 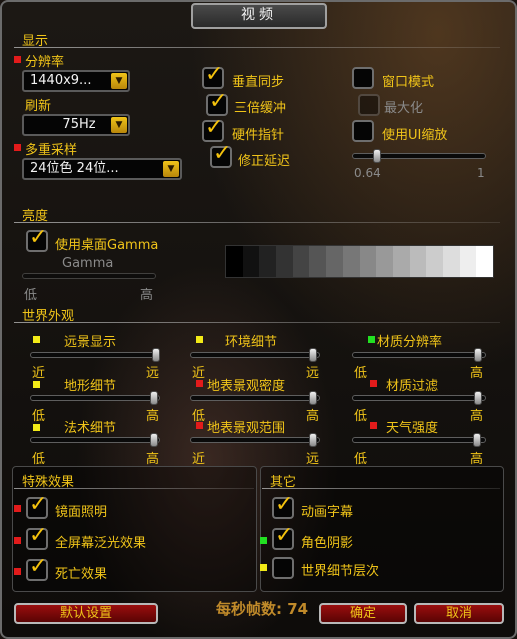 I want to click on environment-detail-near: 近, so click(x=199, y=373).